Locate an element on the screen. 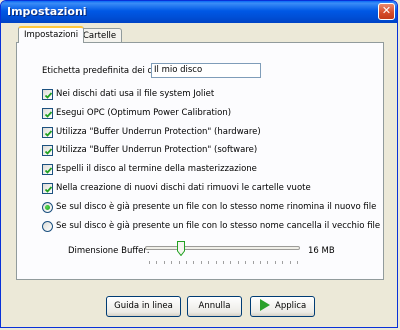 This screenshot has width=400, height=330. radio-delete-old is located at coordinates (47, 226).